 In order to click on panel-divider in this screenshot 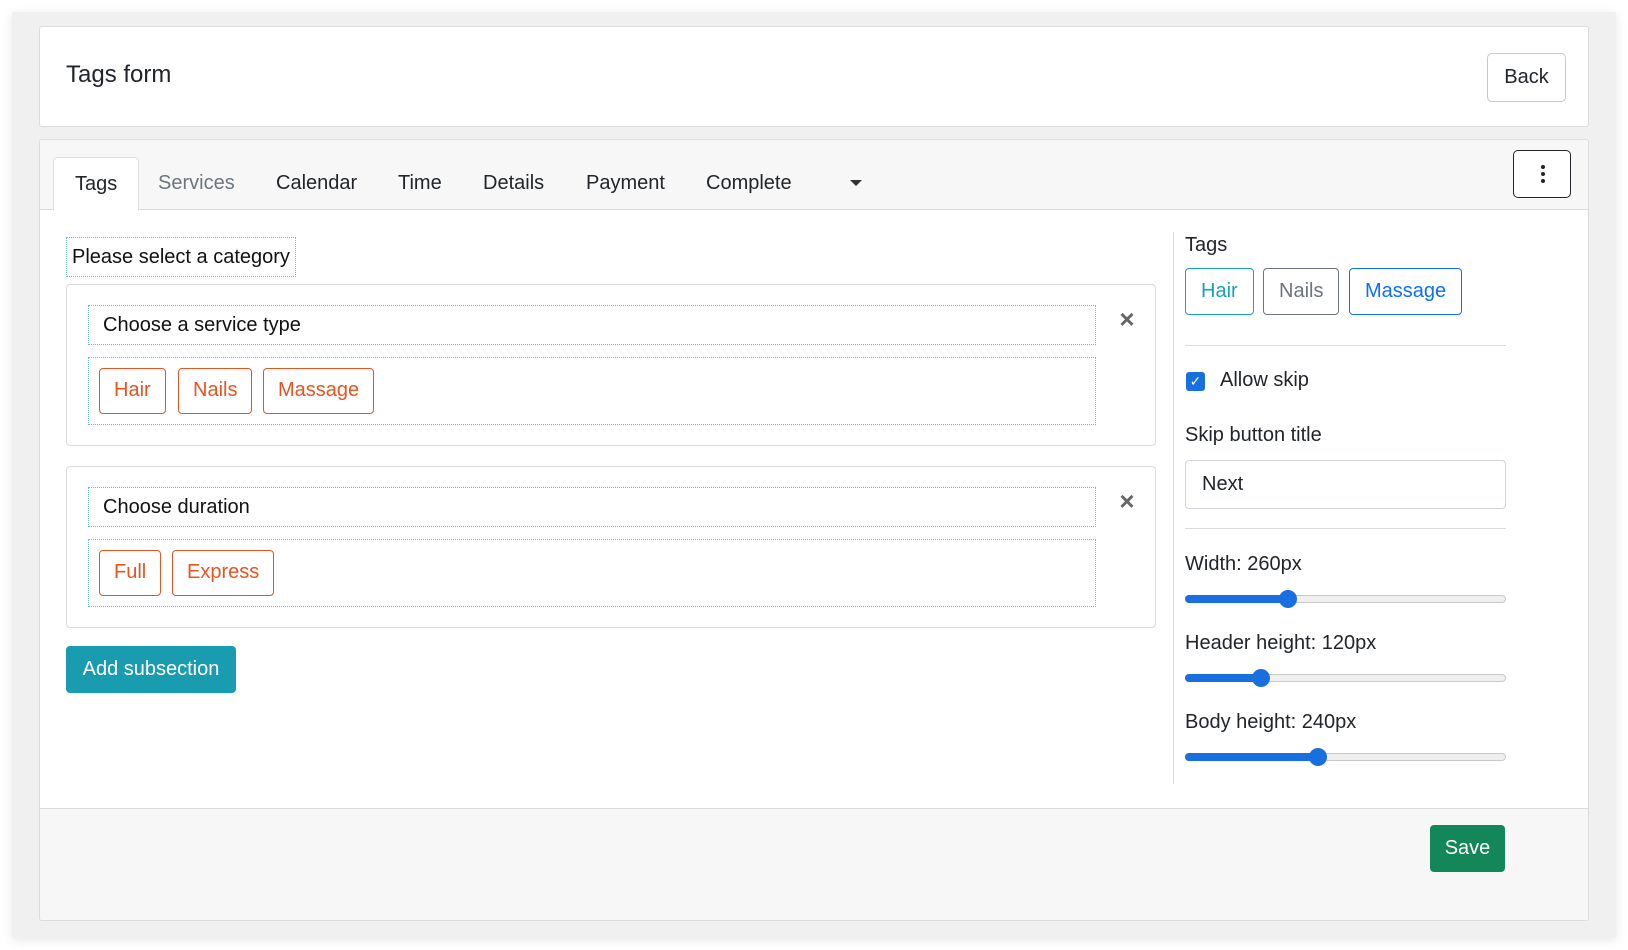, I will do `click(1173, 508)`.